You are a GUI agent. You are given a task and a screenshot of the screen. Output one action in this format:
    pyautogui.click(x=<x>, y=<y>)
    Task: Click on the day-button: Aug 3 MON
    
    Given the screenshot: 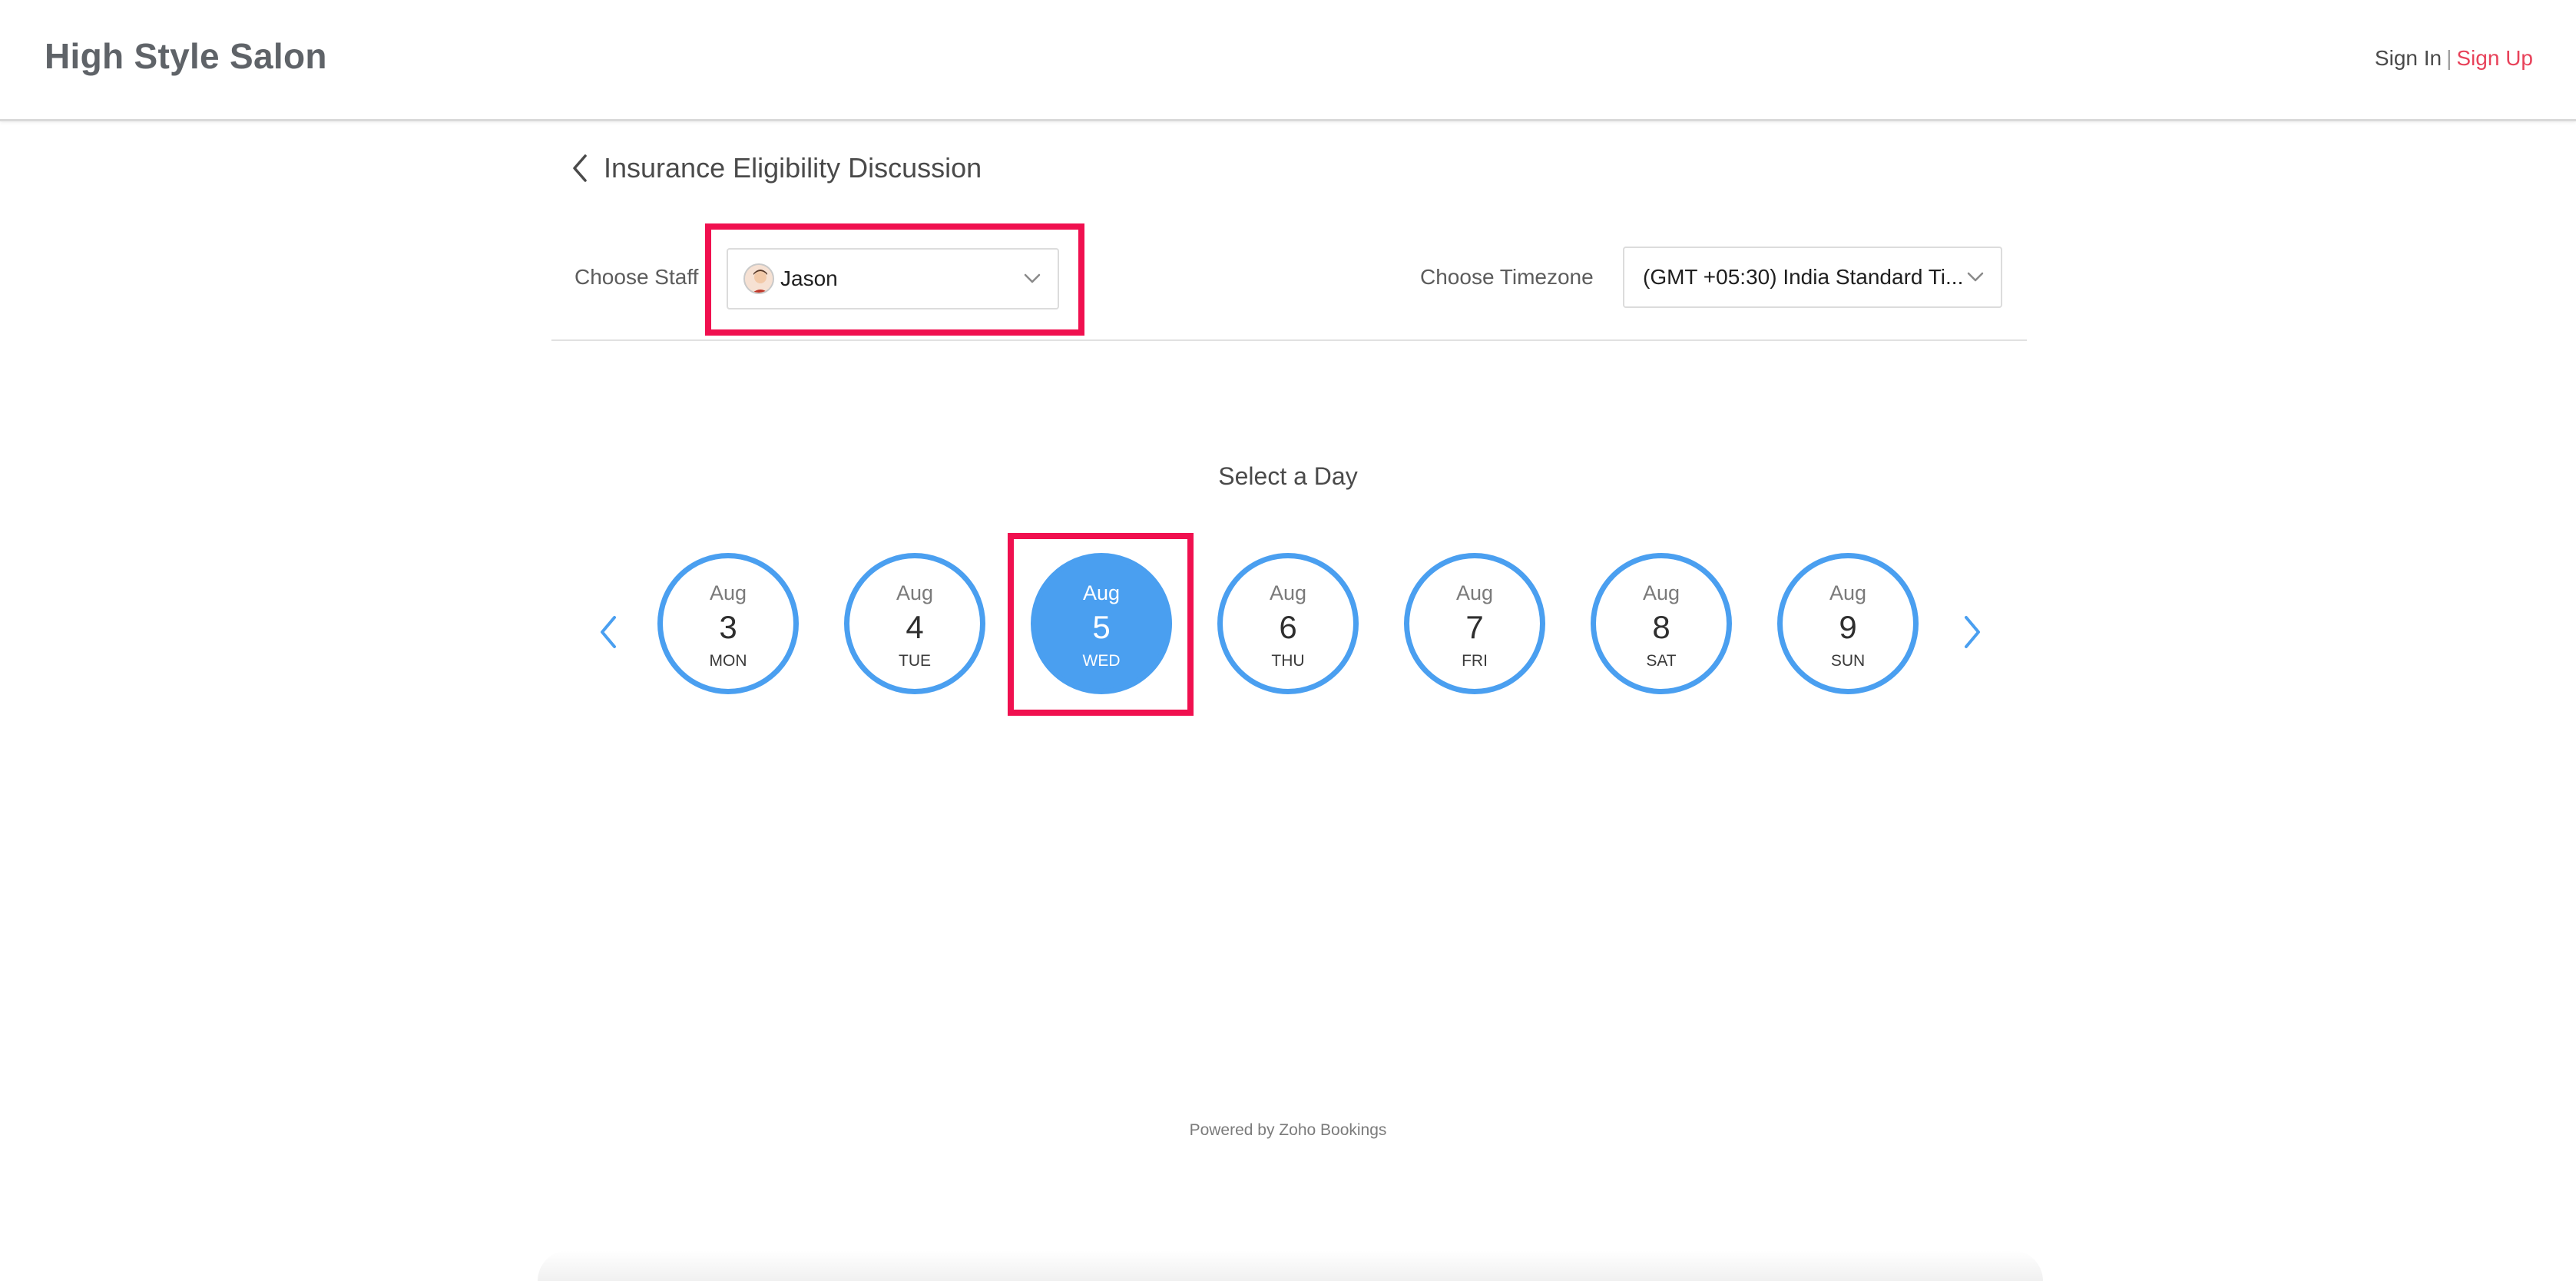 What is the action you would take?
    pyautogui.click(x=728, y=623)
    